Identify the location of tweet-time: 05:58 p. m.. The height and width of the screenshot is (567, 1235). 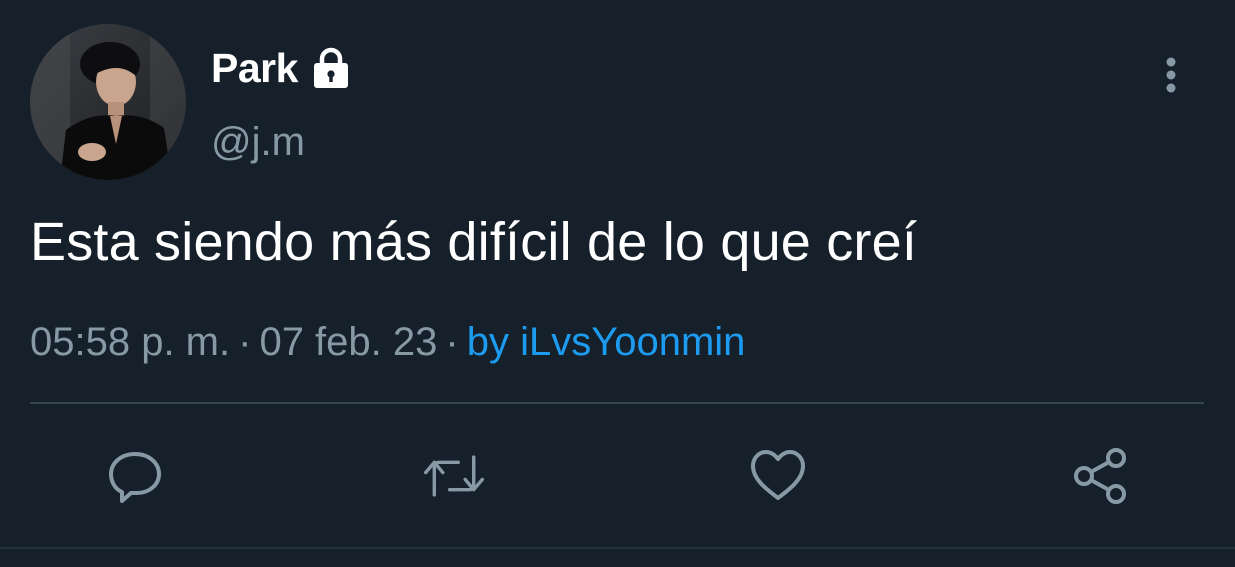
(130, 342).